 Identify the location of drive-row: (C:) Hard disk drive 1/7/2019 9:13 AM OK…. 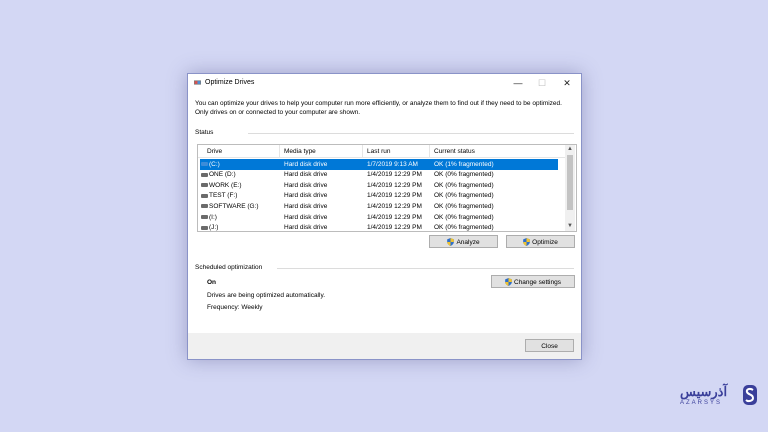
(379, 164).